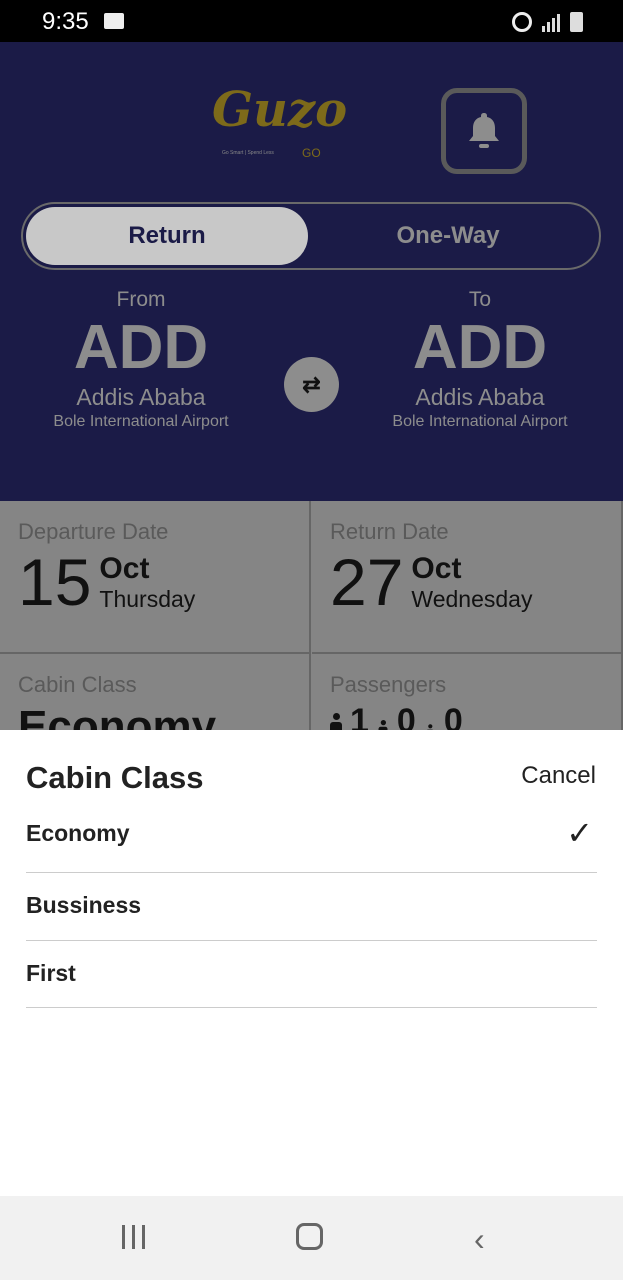 The width and height of the screenshot is (623, 1280). I want to click on passengers-label: Passengers, so click(388, 684).